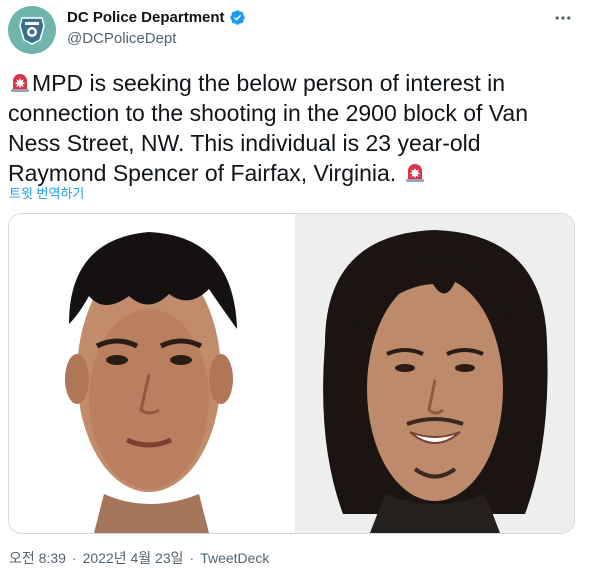  I want to click on tweet-time: 오전 8:39, so click(37, 558).